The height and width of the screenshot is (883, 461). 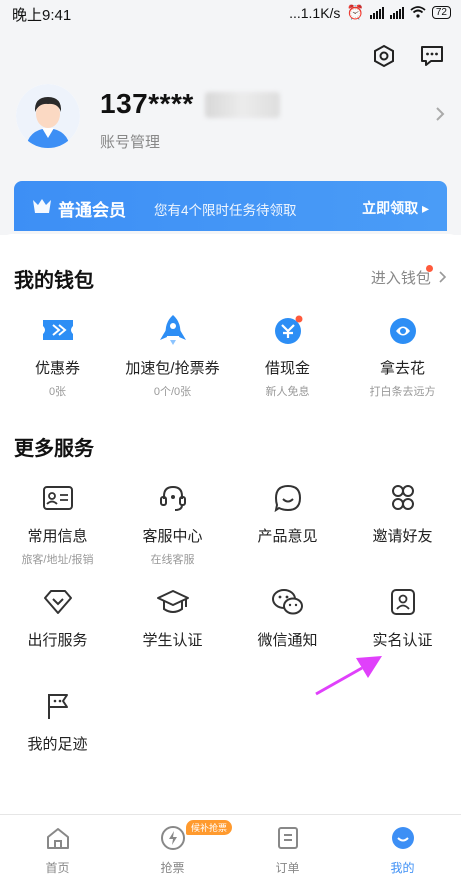 What do you see at coordinates (402, 498) in the screenshot?
I see `invite-icon` at bounding box center [402, 498].